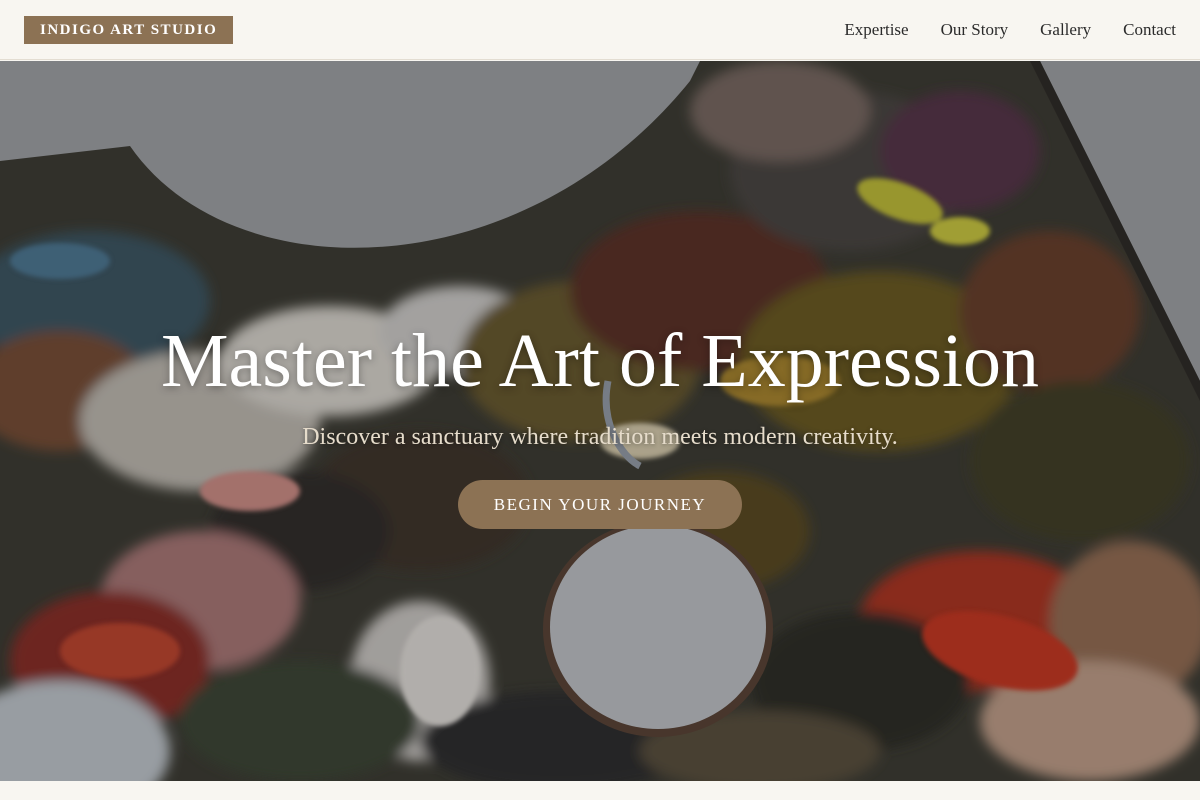 The width and height of the screenshot is (1200, 800). Describe the element at coordinates (600, 361) in the screenshot. I see `hero-title: Master the Art of Expression` at that location.